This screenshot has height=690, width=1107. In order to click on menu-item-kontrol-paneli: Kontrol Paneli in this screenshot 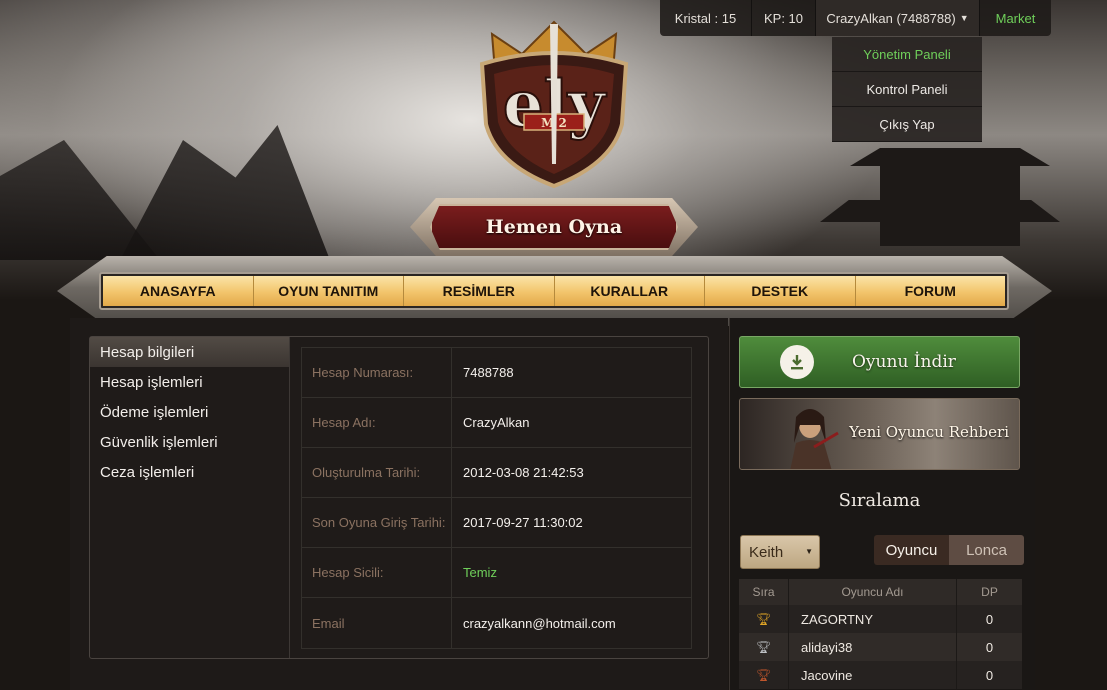, I will do `click(907, 89)`.